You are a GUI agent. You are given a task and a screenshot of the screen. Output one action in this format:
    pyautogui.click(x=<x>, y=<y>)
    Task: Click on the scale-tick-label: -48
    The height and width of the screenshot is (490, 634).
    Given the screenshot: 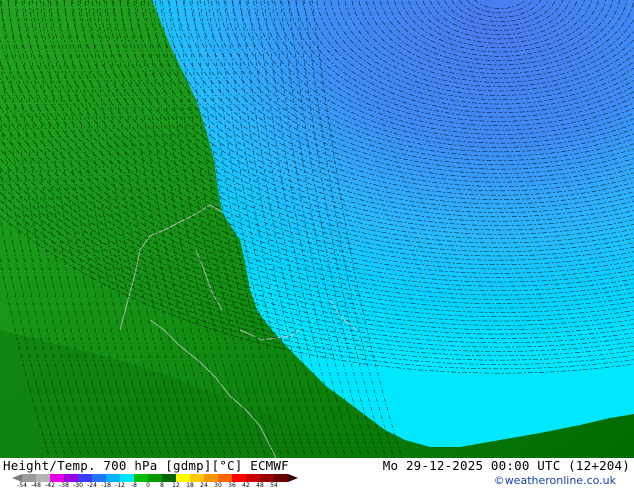 What is the action you would take?
    pyautogui.click(x=36, y=485)
    